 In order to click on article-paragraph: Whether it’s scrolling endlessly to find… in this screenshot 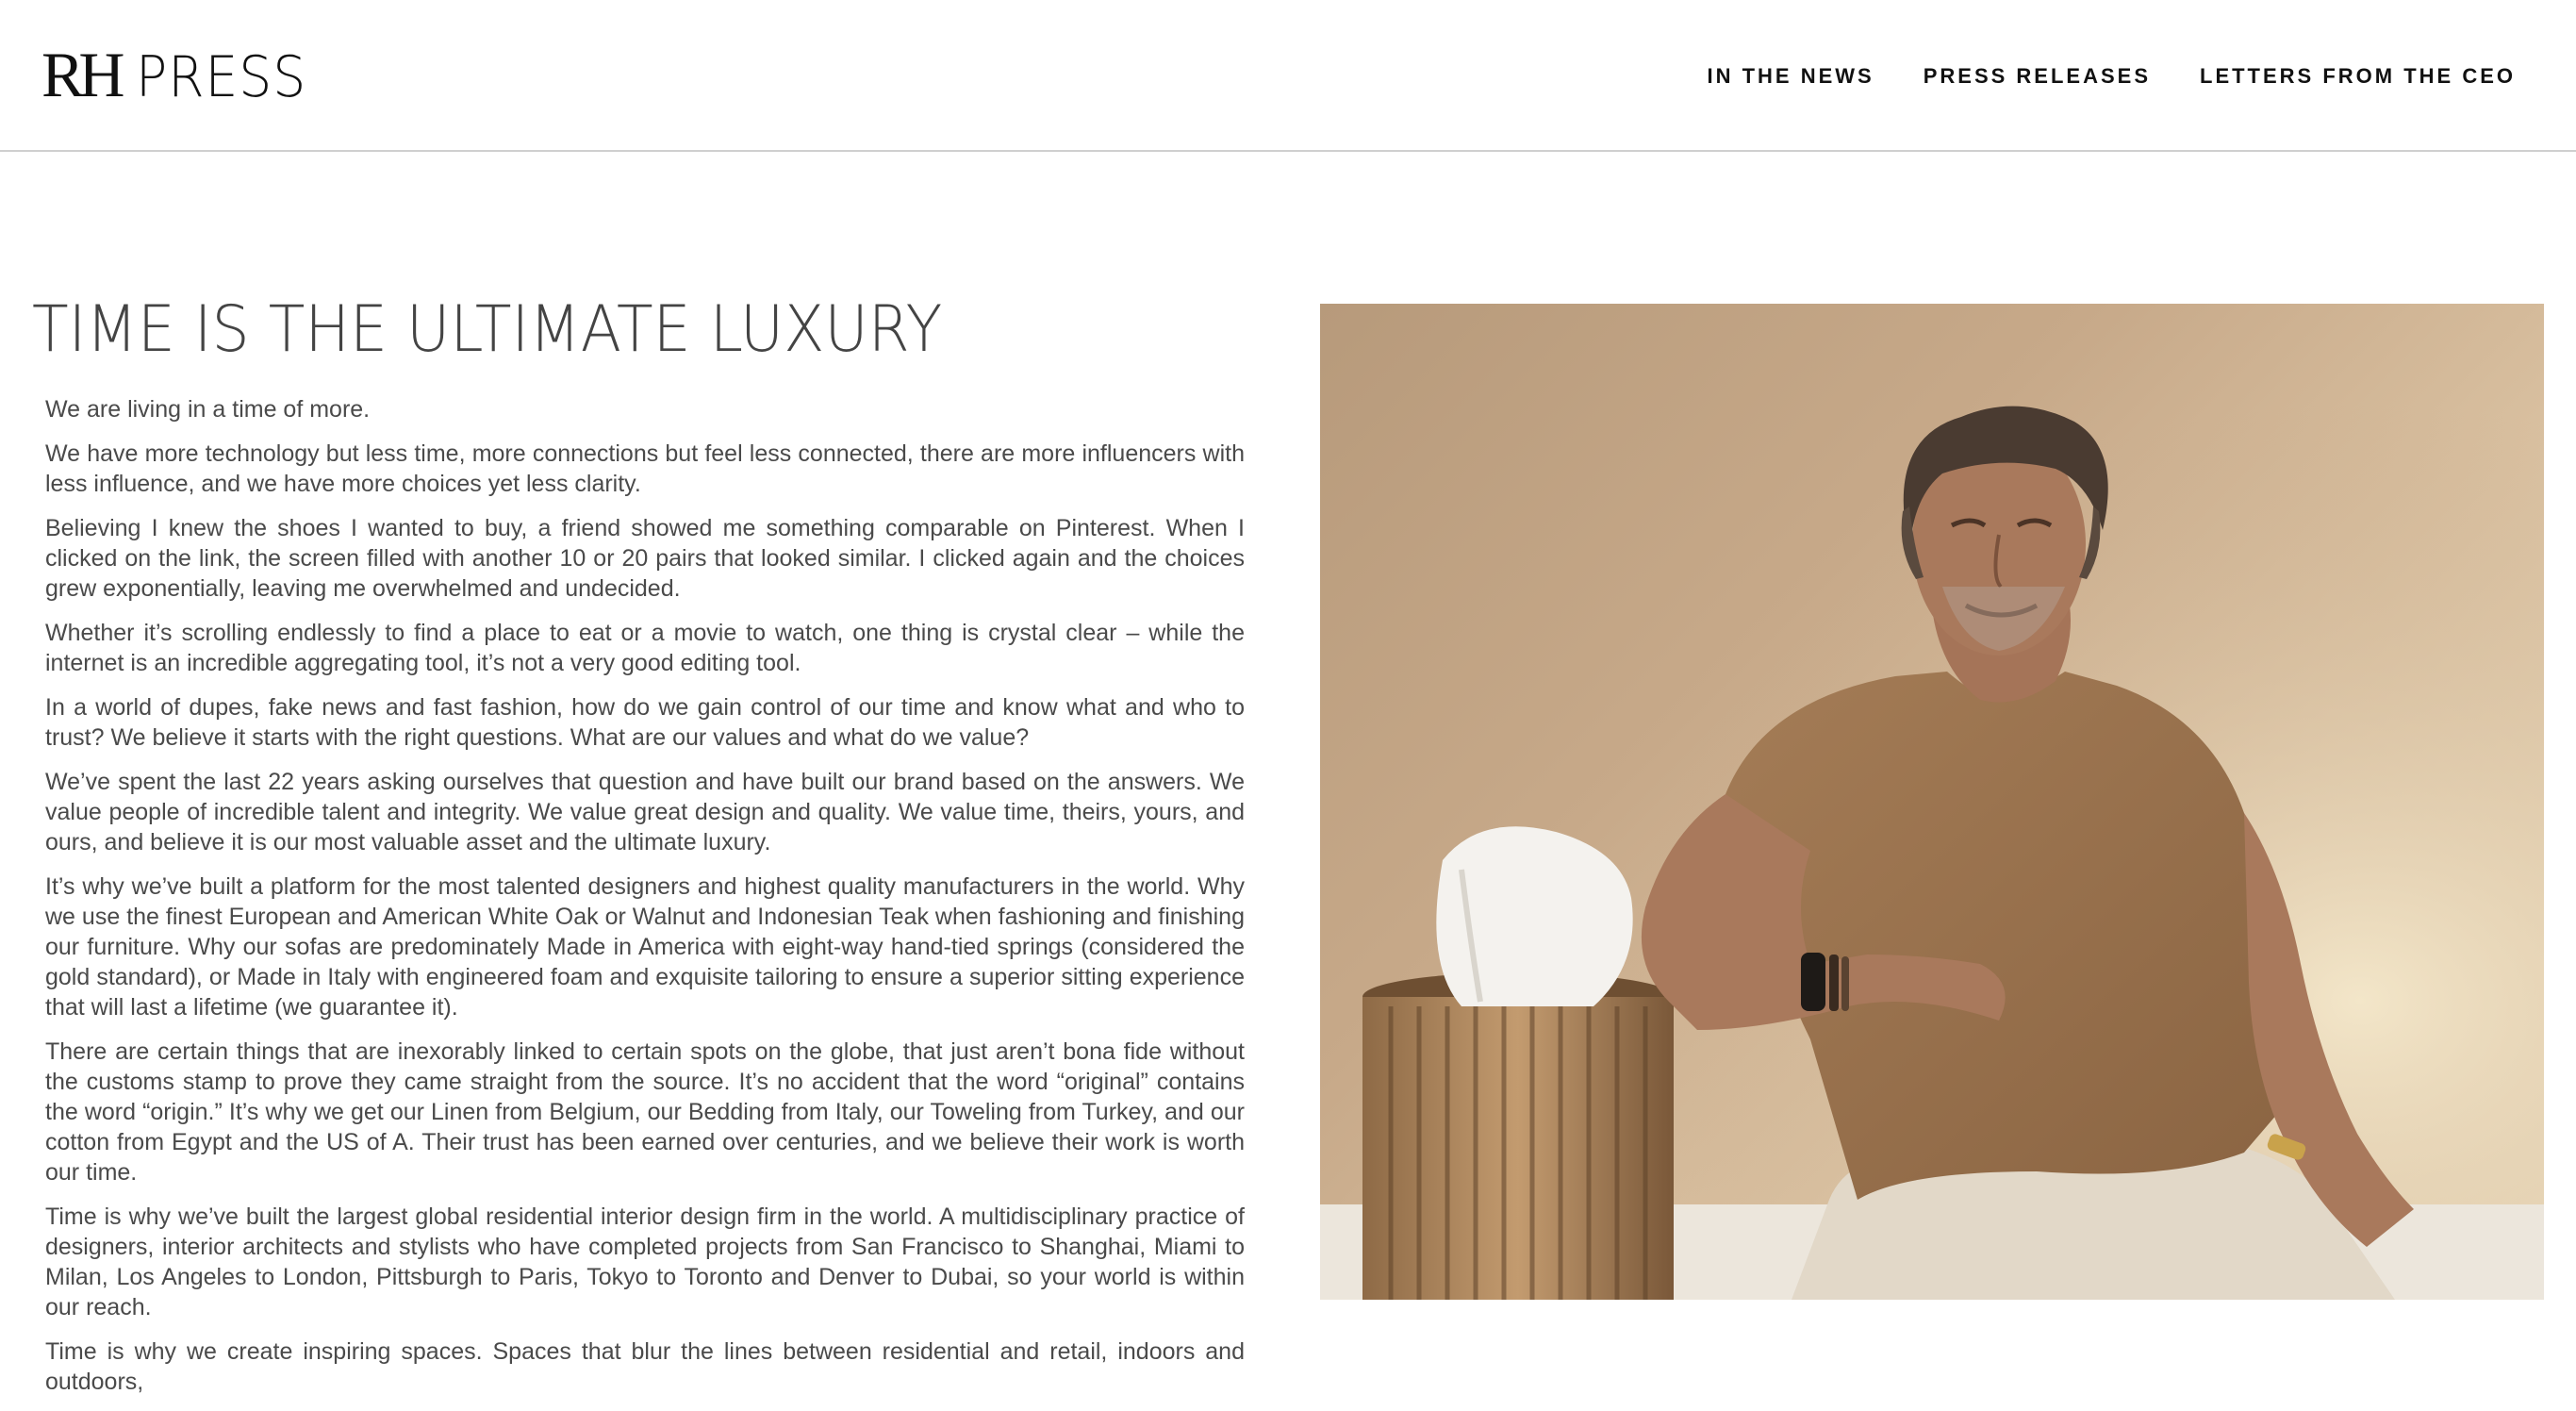, I will do `click(645, 648)`.